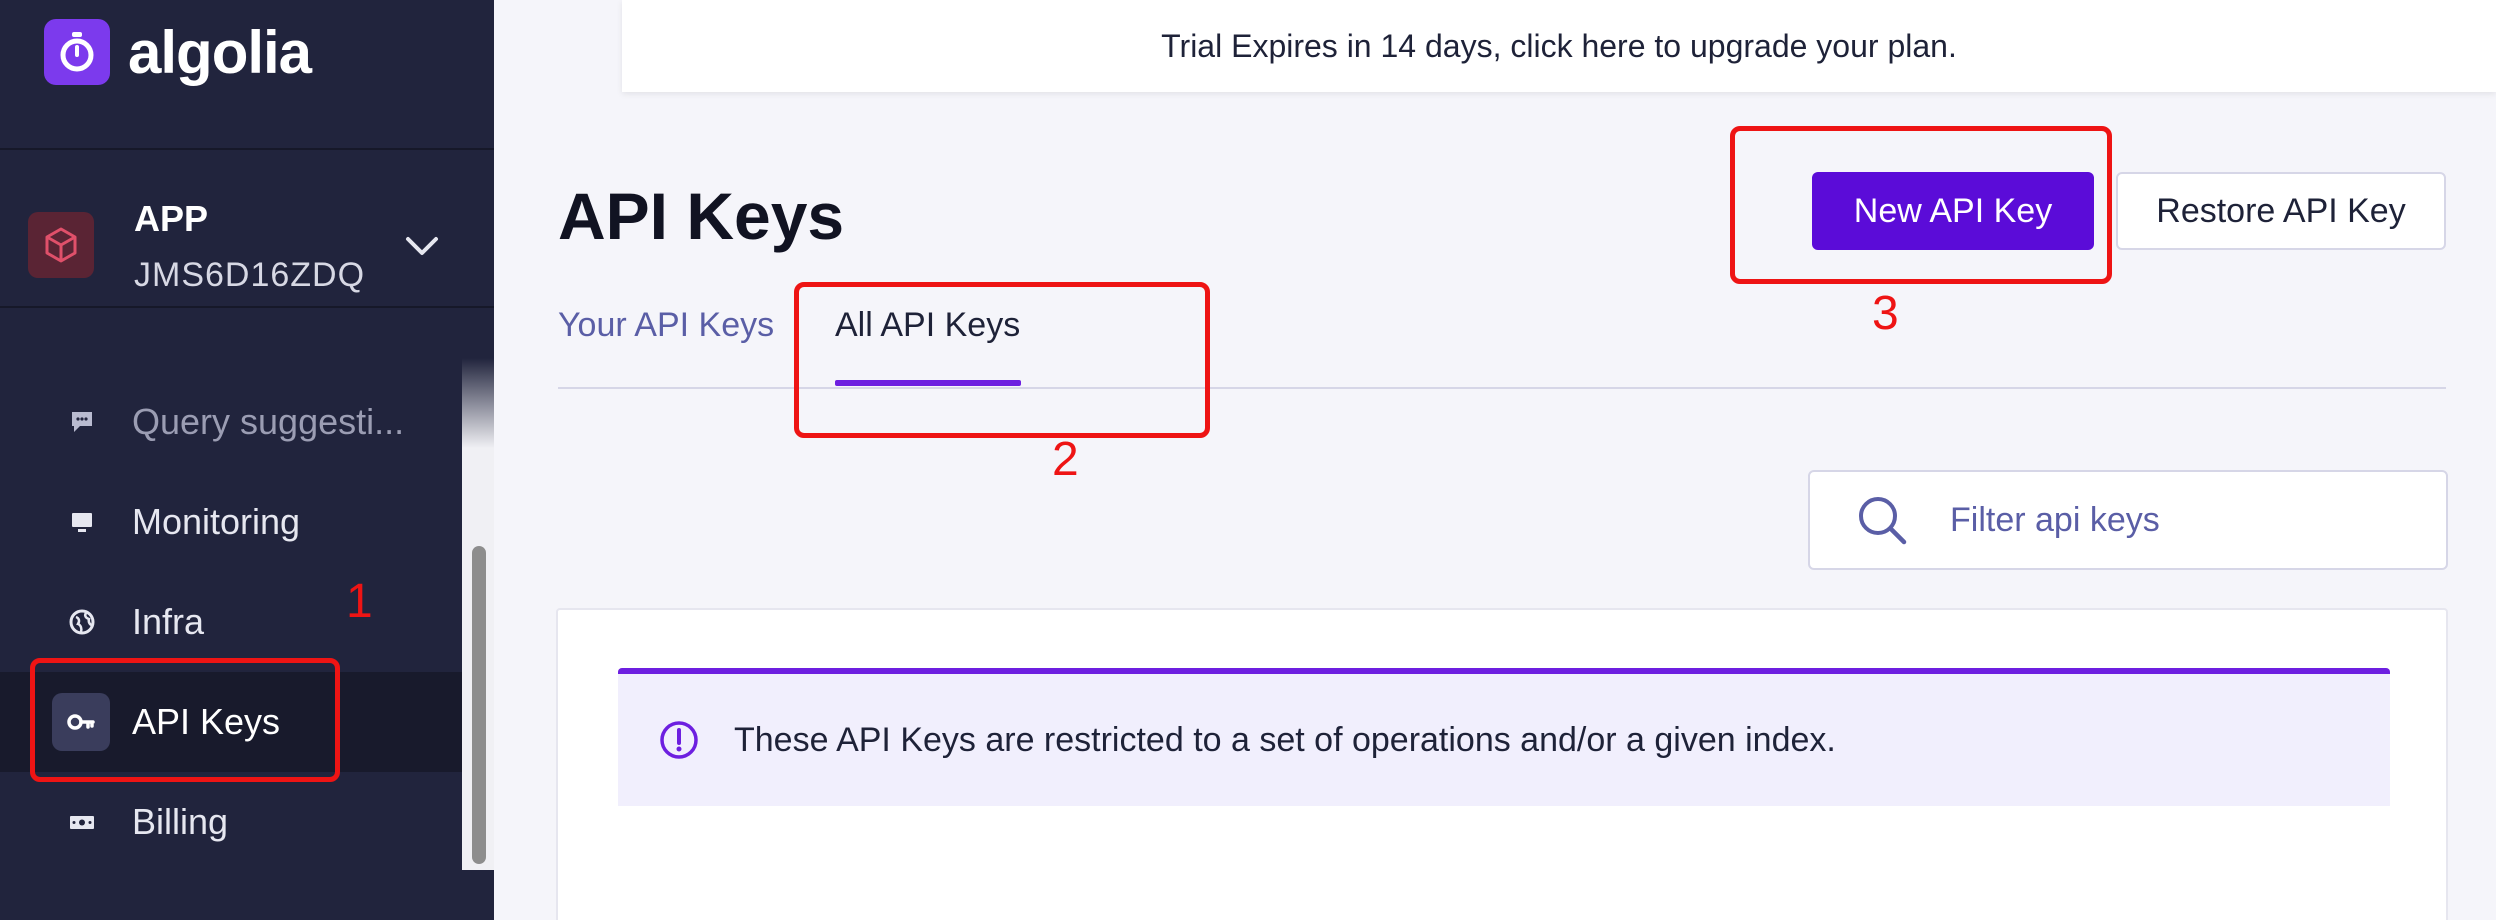  I want to click on monitor-icon, so click(82, 522).